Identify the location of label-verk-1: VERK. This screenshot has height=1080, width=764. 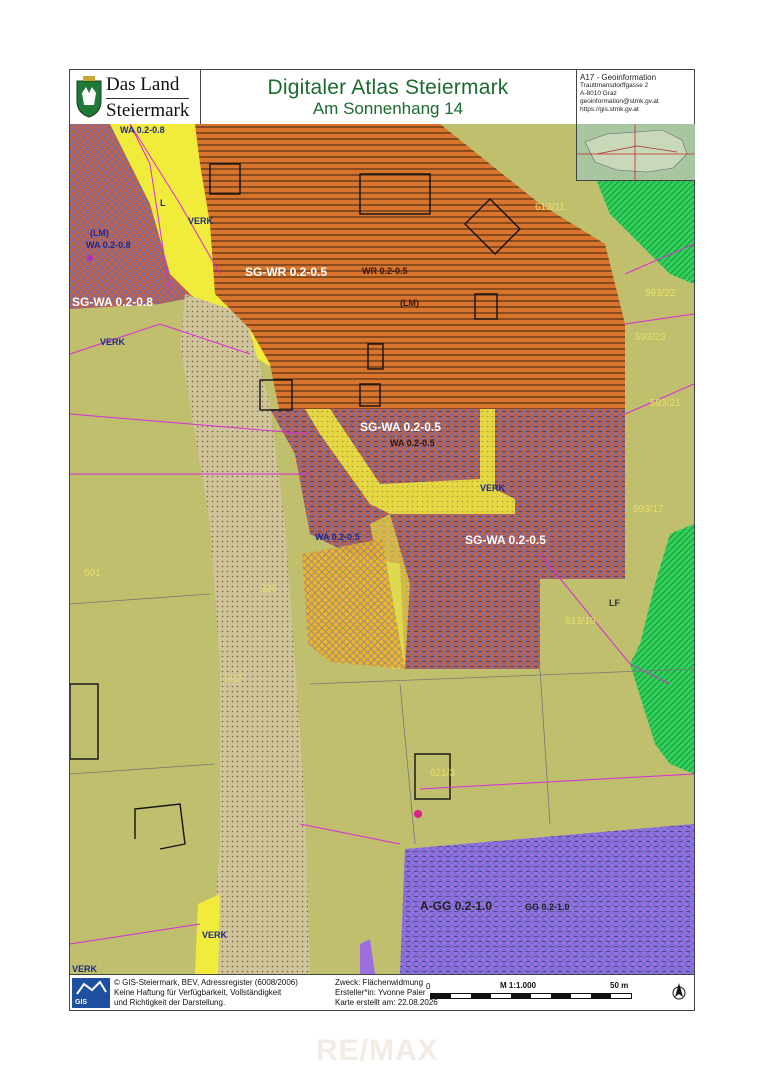
(201, 221).